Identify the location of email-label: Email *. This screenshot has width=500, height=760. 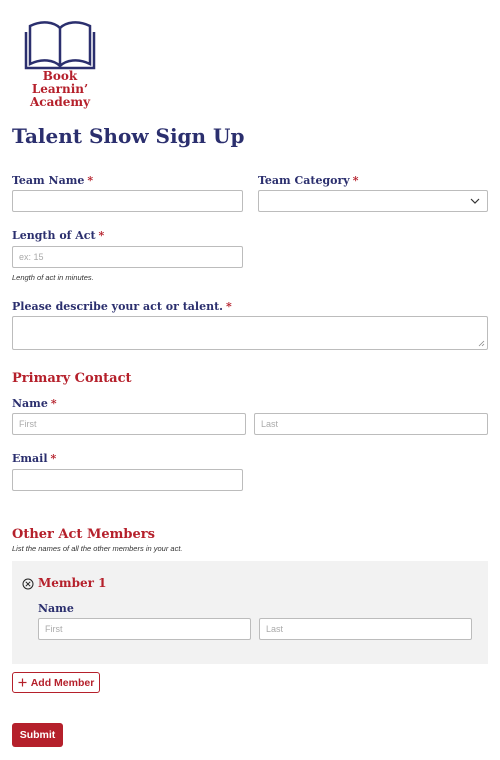
(34, 458).